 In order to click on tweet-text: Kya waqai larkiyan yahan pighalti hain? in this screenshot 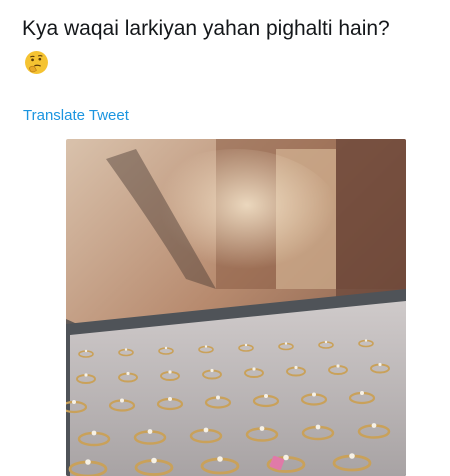, I will do `click(206, 28)`.